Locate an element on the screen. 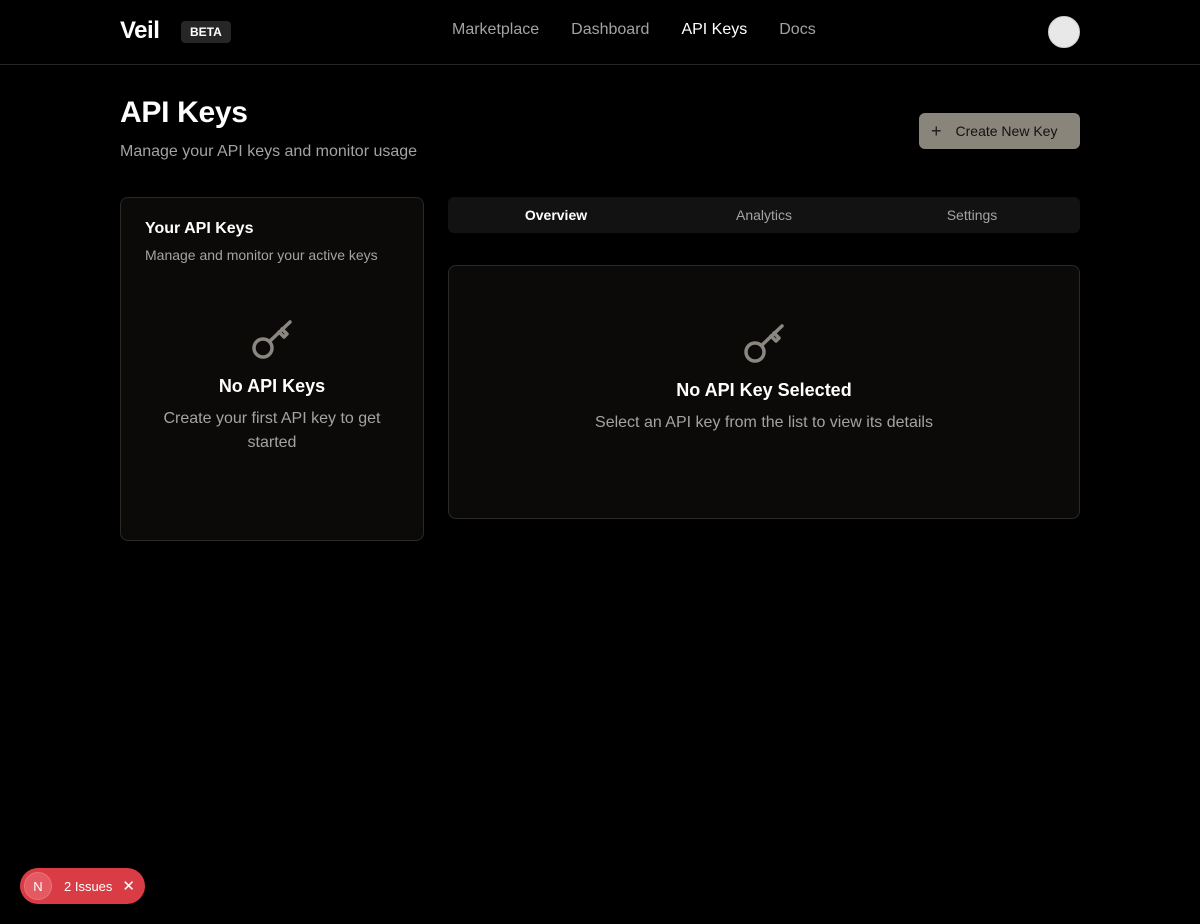 This screenshot has width=1200, height=924. nav-link-api-keys: API Keys is located at coordinates (714, 30).